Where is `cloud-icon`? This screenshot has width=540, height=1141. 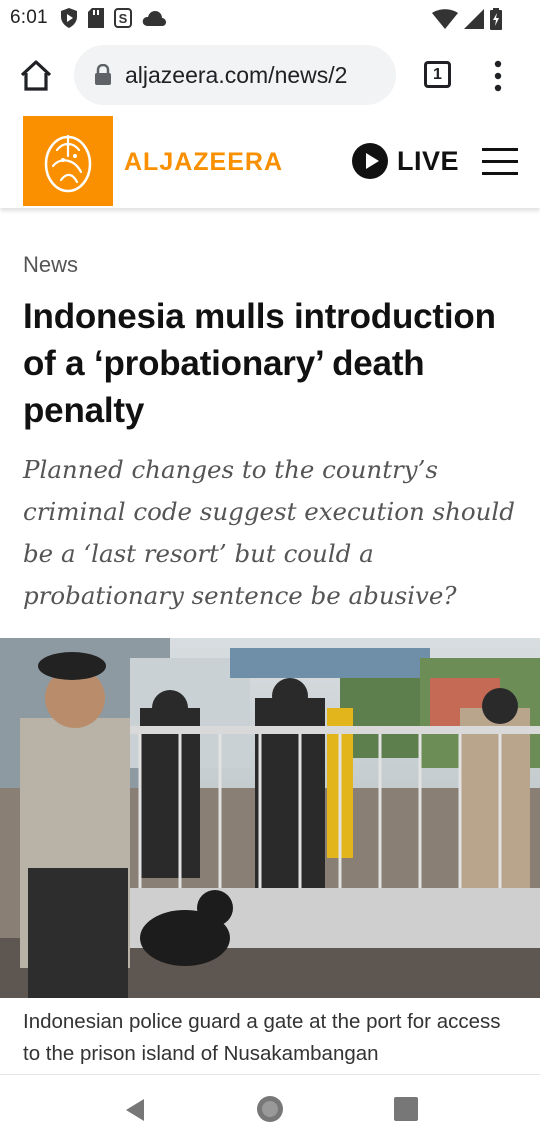 cloud-icon is located at coordinates (154, 18).